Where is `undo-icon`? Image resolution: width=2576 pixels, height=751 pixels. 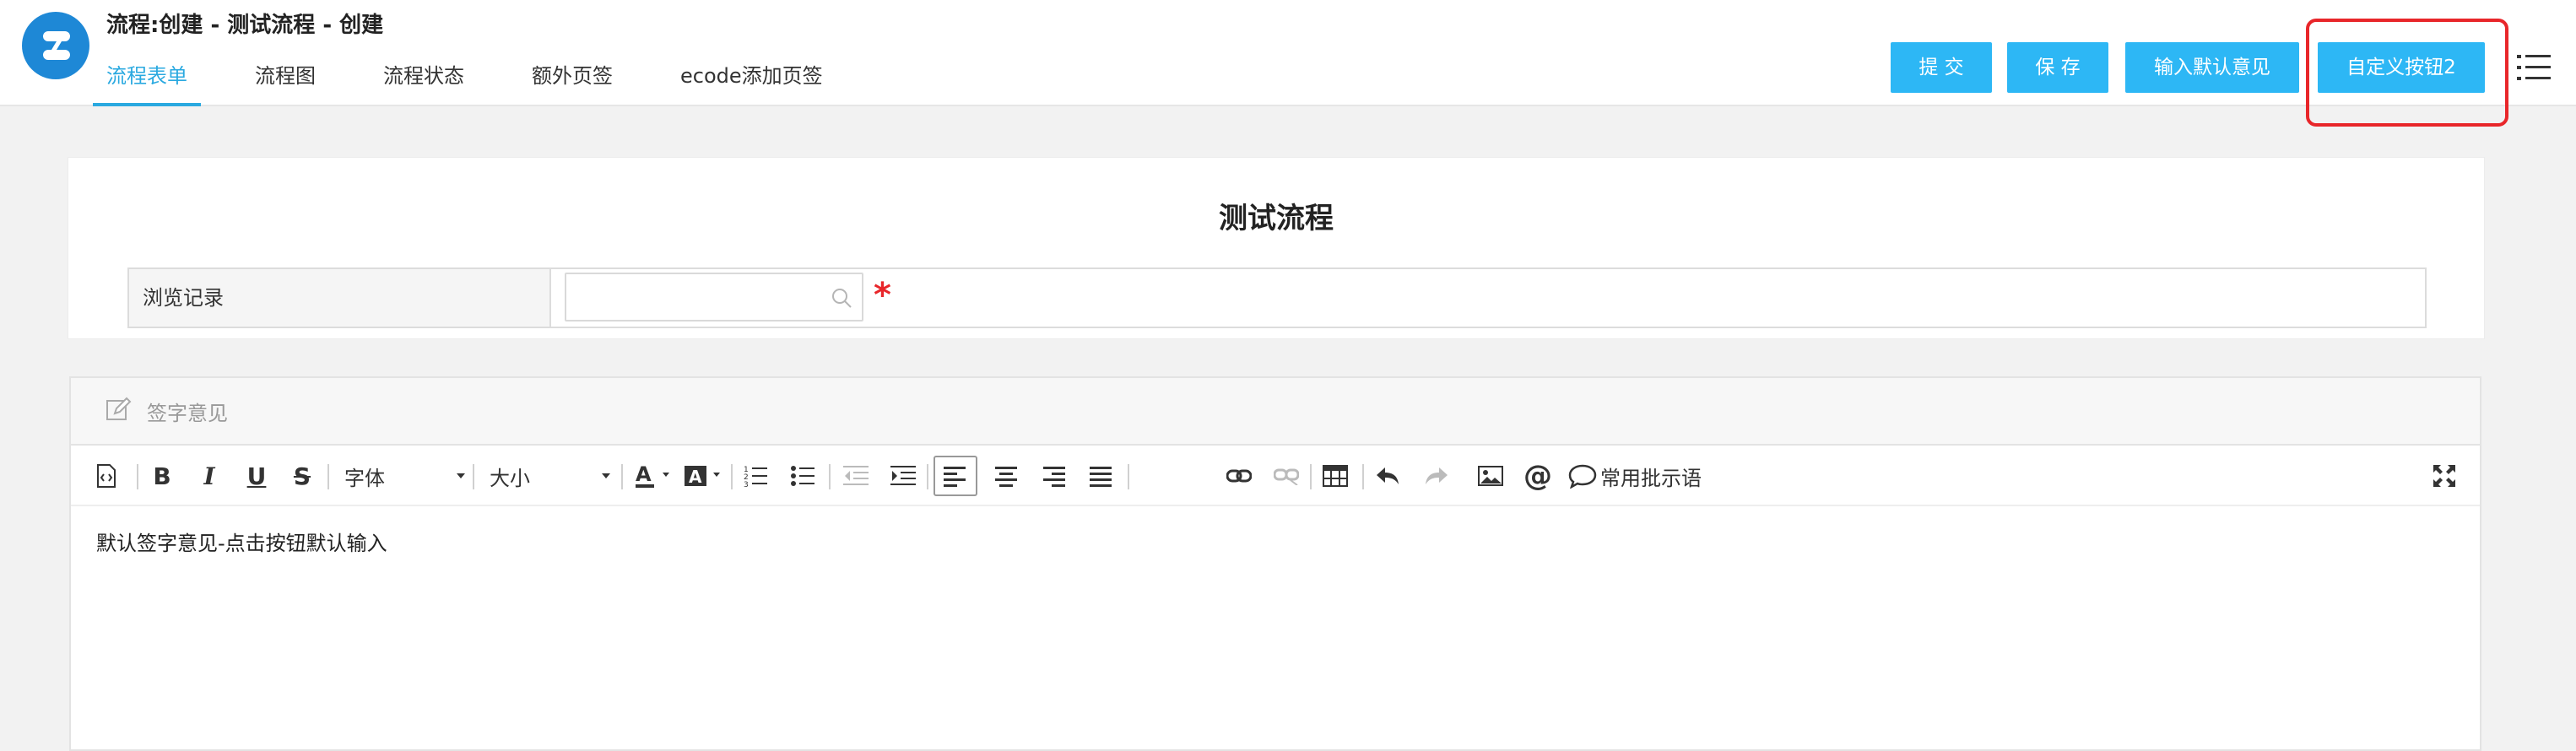 undo-icon is located at coordinates (1387, 476).